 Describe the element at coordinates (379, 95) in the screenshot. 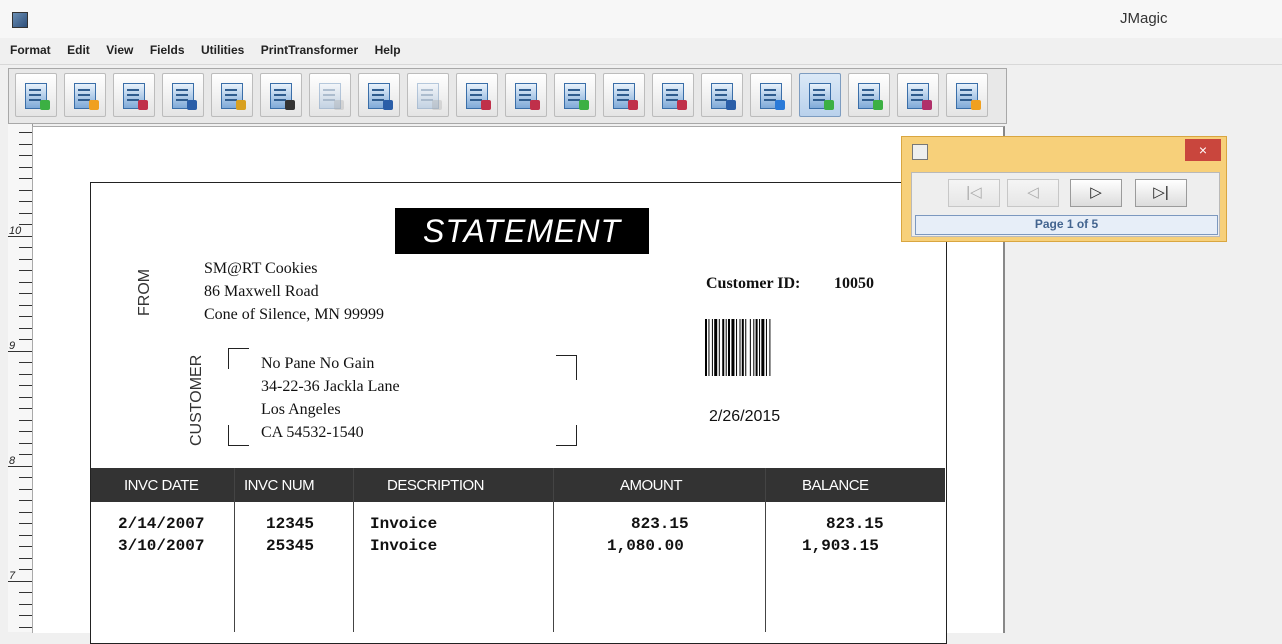

I see `text-field-button` at that location.